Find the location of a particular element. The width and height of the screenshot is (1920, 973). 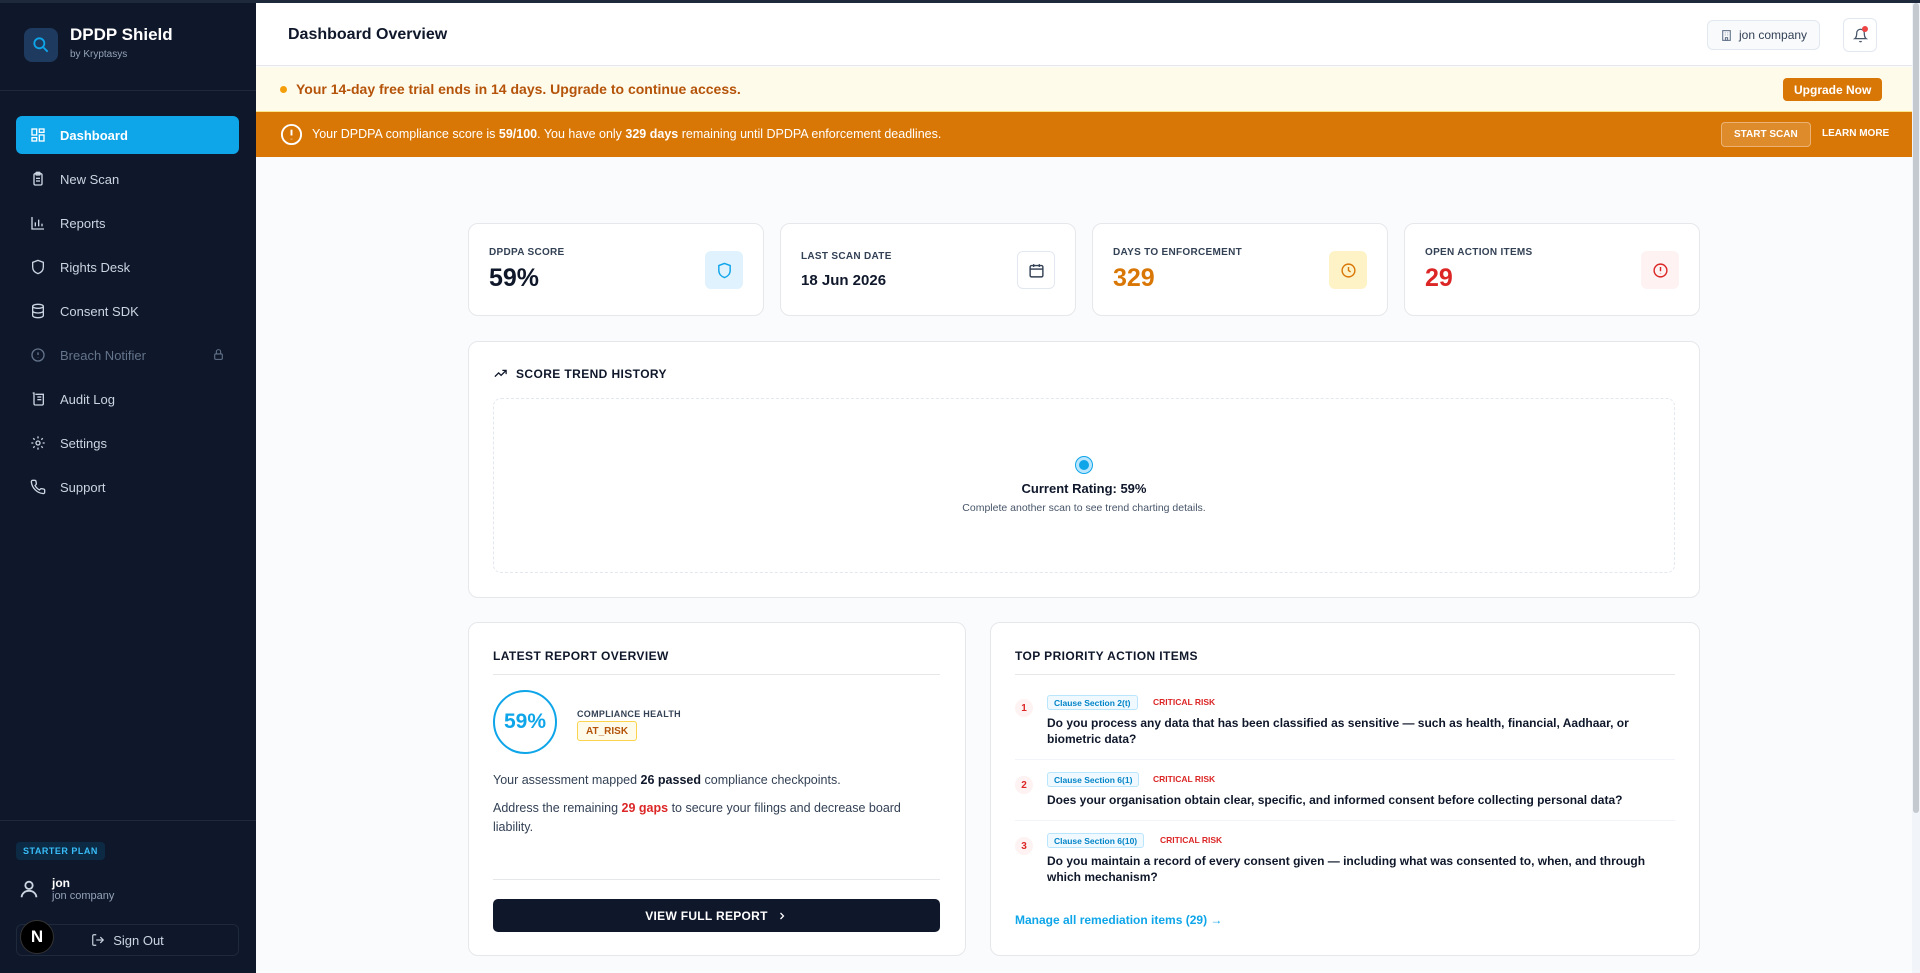

view-full-report-button: VIEW FULL REPORT is located at coordinates (716, 915).